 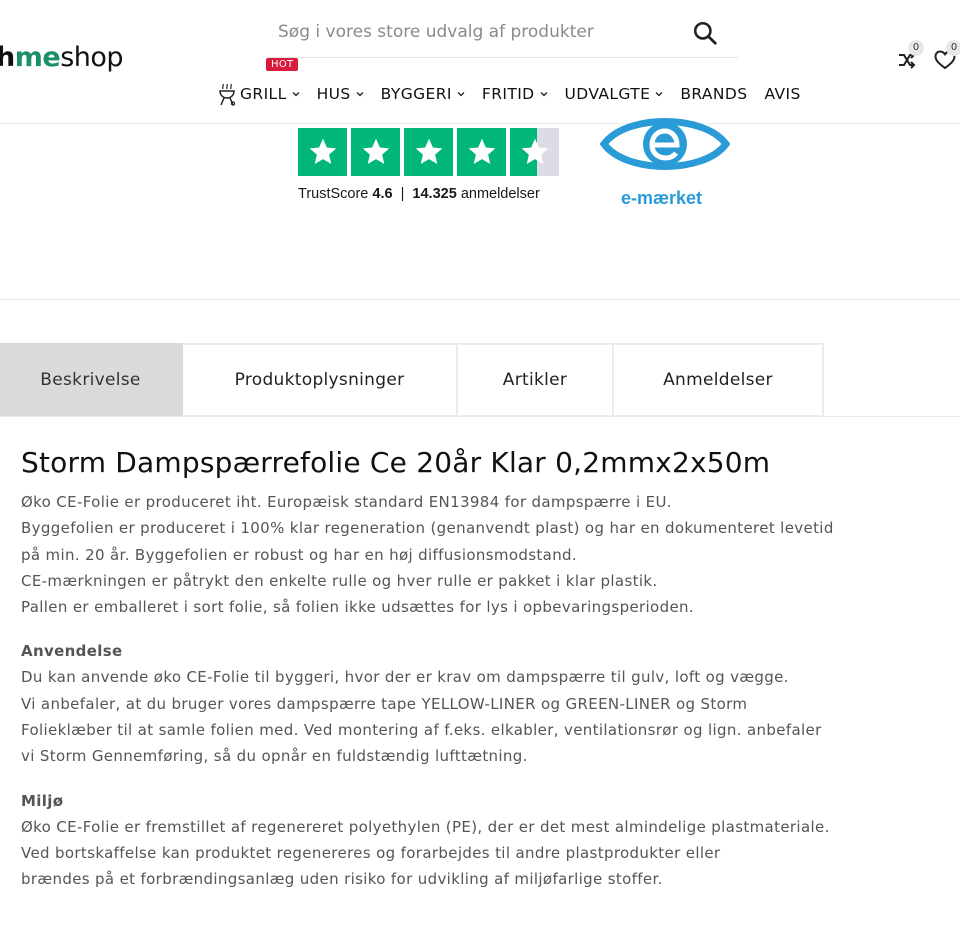 I want to click on search-bar, so click(x=503, y=36).